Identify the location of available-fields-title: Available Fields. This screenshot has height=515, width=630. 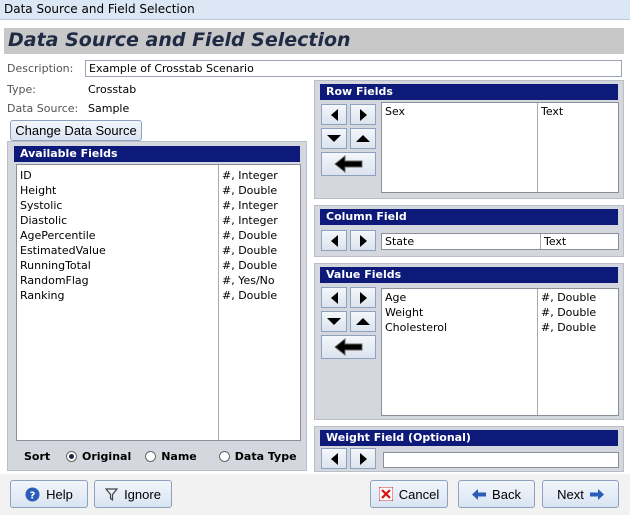
(69, 153).